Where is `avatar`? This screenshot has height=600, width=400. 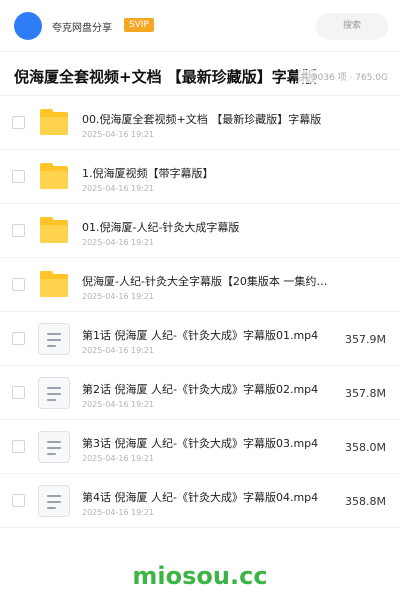 avatar is located at coordinates (28, 26).